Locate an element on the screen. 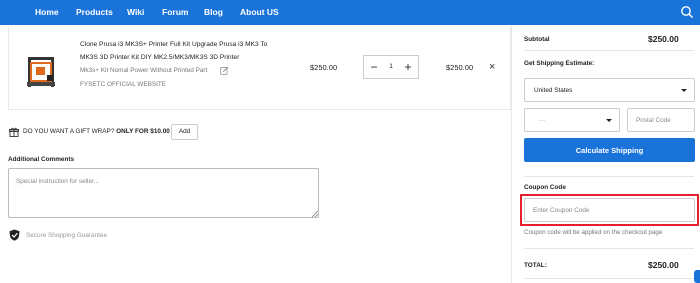 This screenshot has height=283, width=700. line-total: $250.00 is located at coordinates (460, 67).